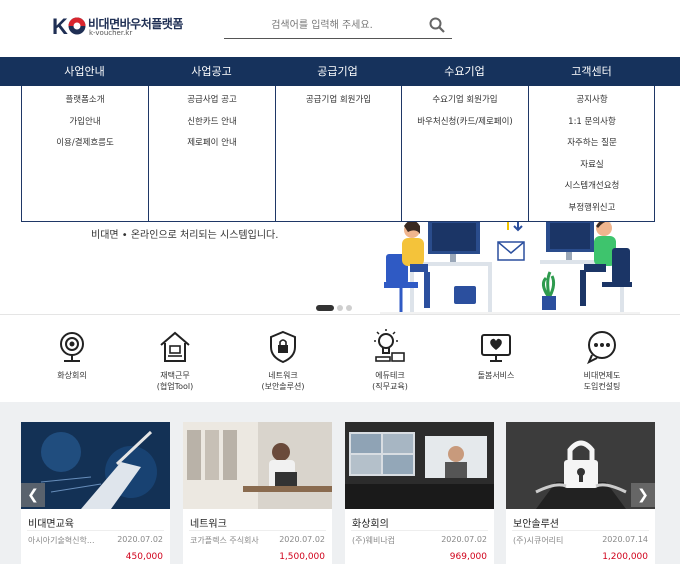 This screenshot has height=564, width=680. I want to click on webcam-icon, so click(72, 347).